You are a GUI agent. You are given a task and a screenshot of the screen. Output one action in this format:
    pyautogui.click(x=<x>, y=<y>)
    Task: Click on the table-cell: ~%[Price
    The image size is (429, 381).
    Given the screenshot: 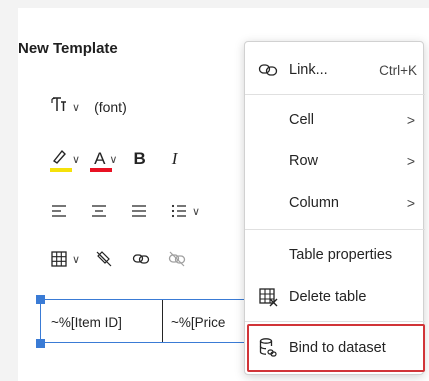 What is the action you would take?
    pyautogui.click(x=198, y=322)
    